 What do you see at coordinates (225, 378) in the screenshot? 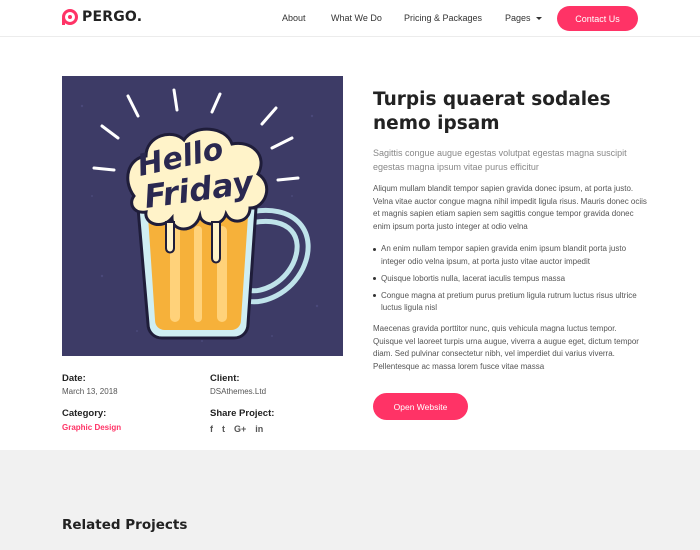
I see `client-label: Client:` at bounding box center [225, 378].